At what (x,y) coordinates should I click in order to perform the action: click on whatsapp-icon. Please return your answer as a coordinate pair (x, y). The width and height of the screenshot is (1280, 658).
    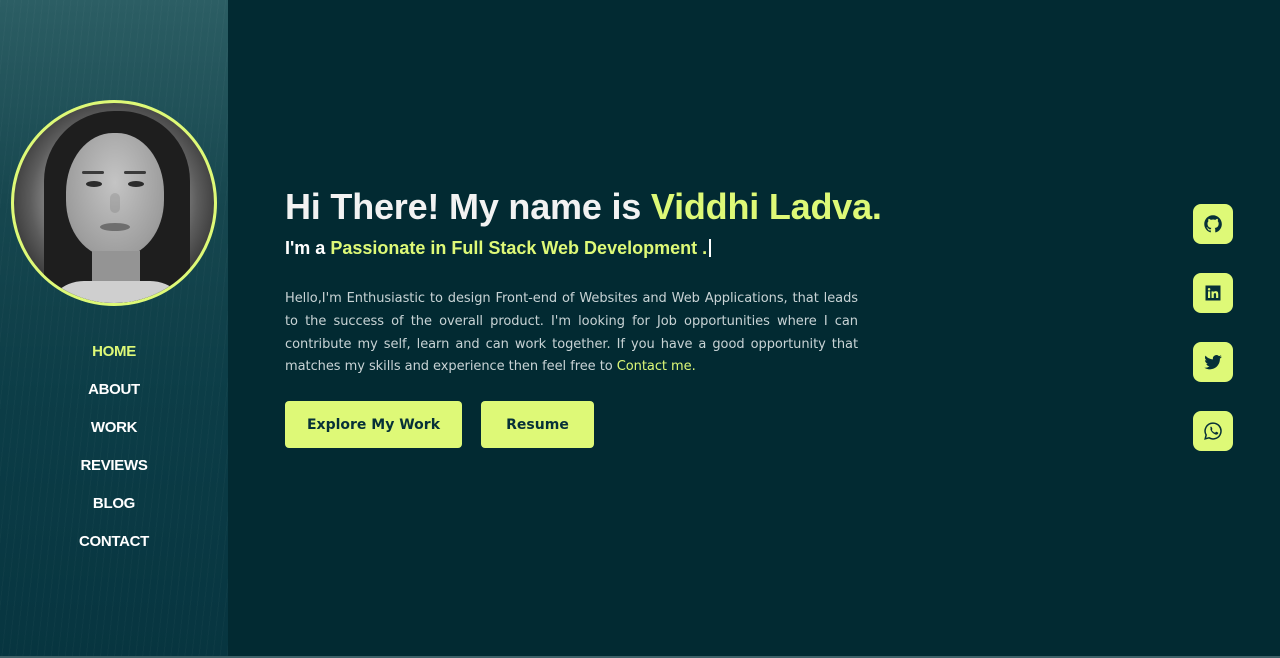
    Looking at the image, I should click on (1213, 431).